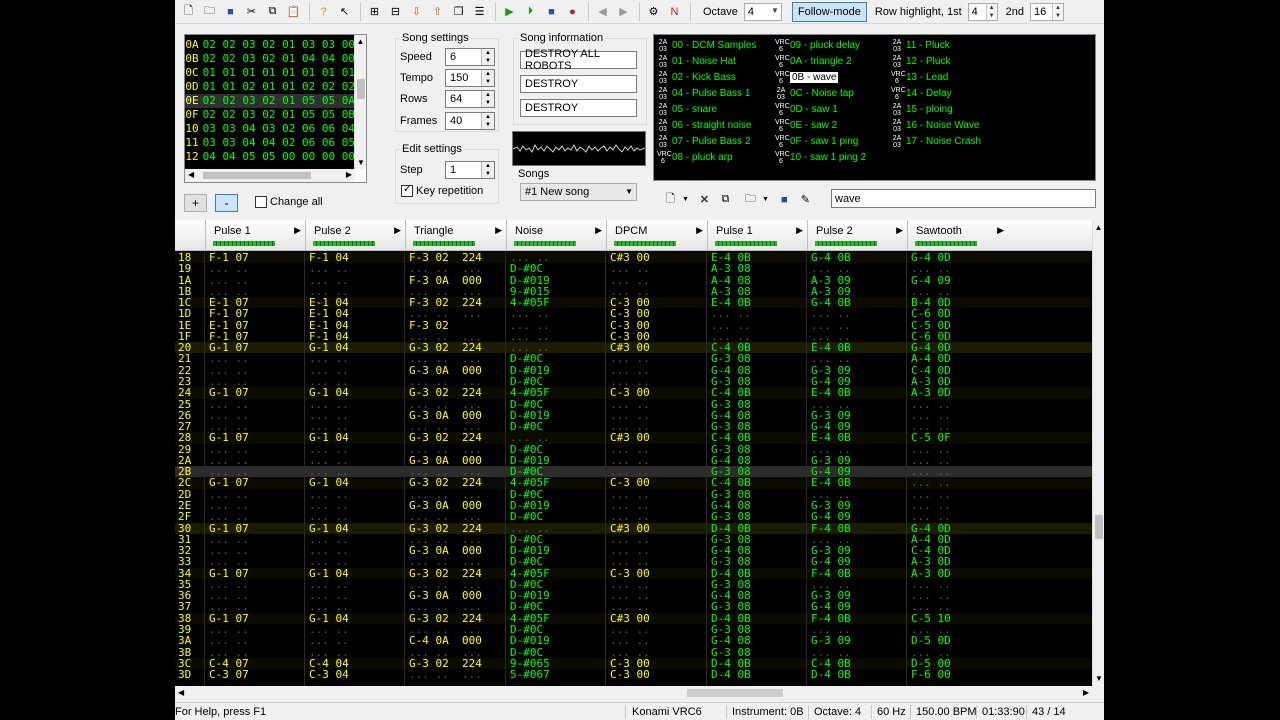 This screenshot has height=720, width=1280. What do you see at coordinates (1098, 678) in the screenshot?
I see `scroll-down-icon: ▼` at bounding box center [1098, 678].